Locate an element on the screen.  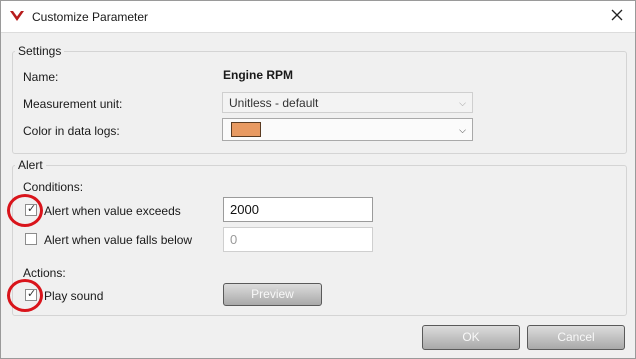
parameter-name-value: Engine RPM is located at coordinates (258, 75).